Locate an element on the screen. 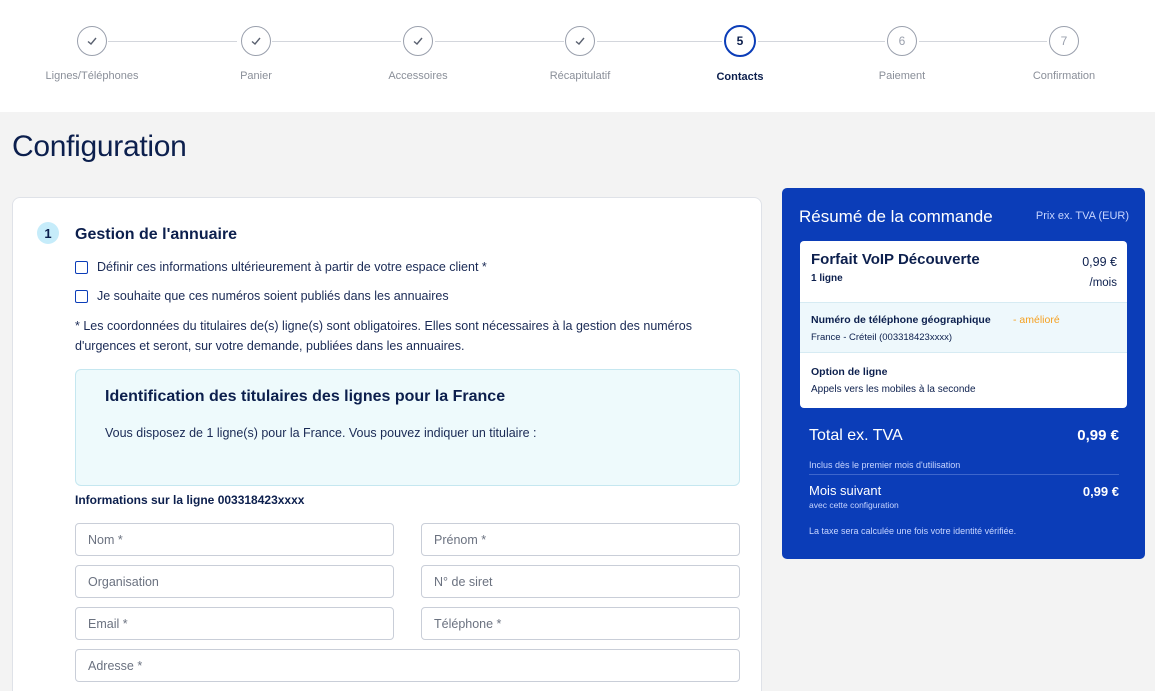 This screenshot has width=1155, height=691. summary-divider is located at coordinates (964, 474).